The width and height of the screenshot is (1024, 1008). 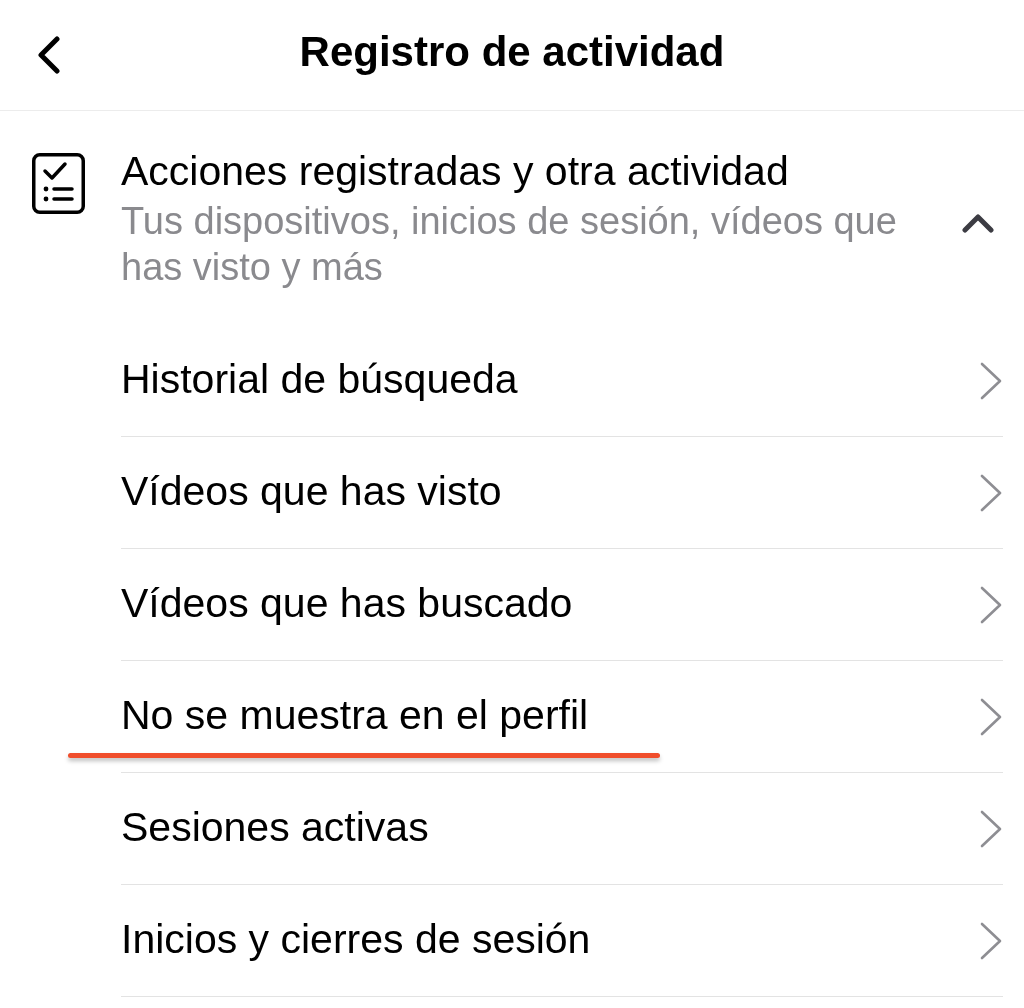 What do you see at coordinates (275, 828) in the screenshot?
I see `menu-item-label: Sesiones activas` at bounding box center [275, 828].